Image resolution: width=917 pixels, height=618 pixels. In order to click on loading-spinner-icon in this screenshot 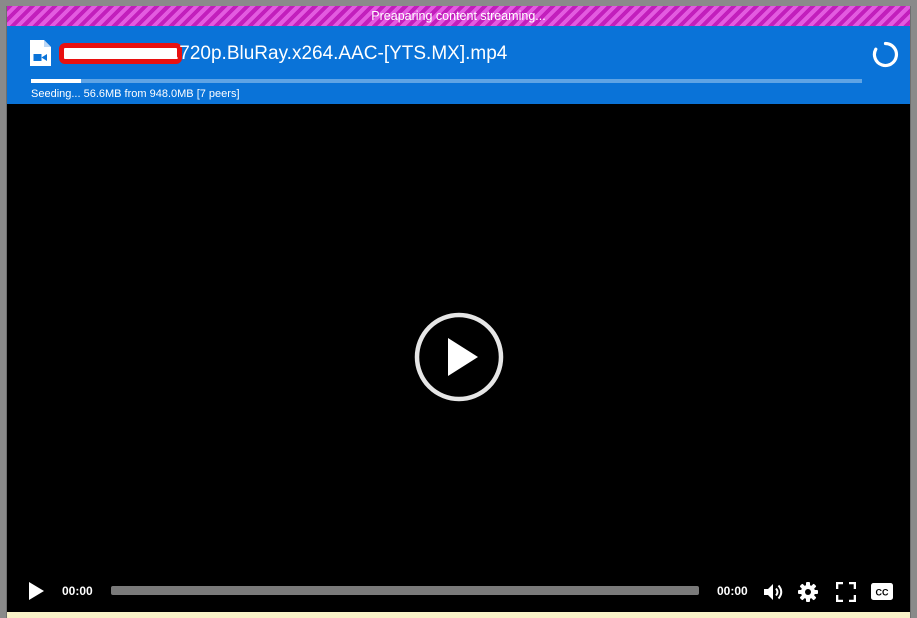, I will do `click(885, 54)`.